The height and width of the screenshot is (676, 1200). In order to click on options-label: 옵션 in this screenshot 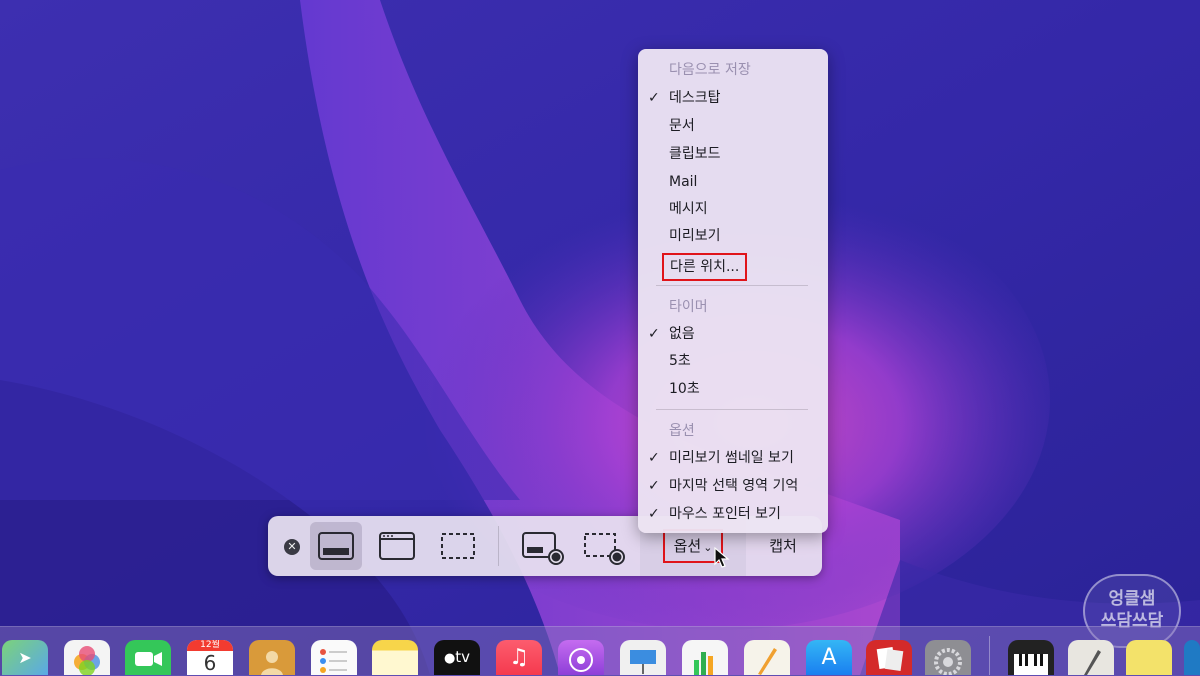, I will do `click(687, 546)`.